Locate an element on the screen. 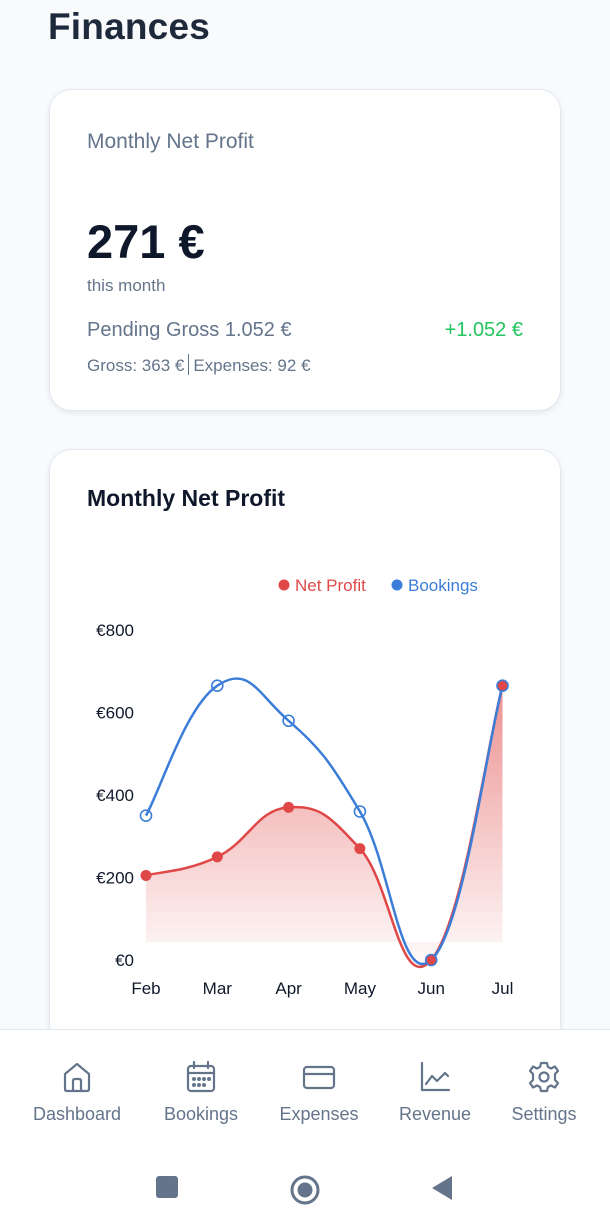 This screenshot has width=610, height=1227. nav-label: Dashboard is located at coordinates (77, 1114).